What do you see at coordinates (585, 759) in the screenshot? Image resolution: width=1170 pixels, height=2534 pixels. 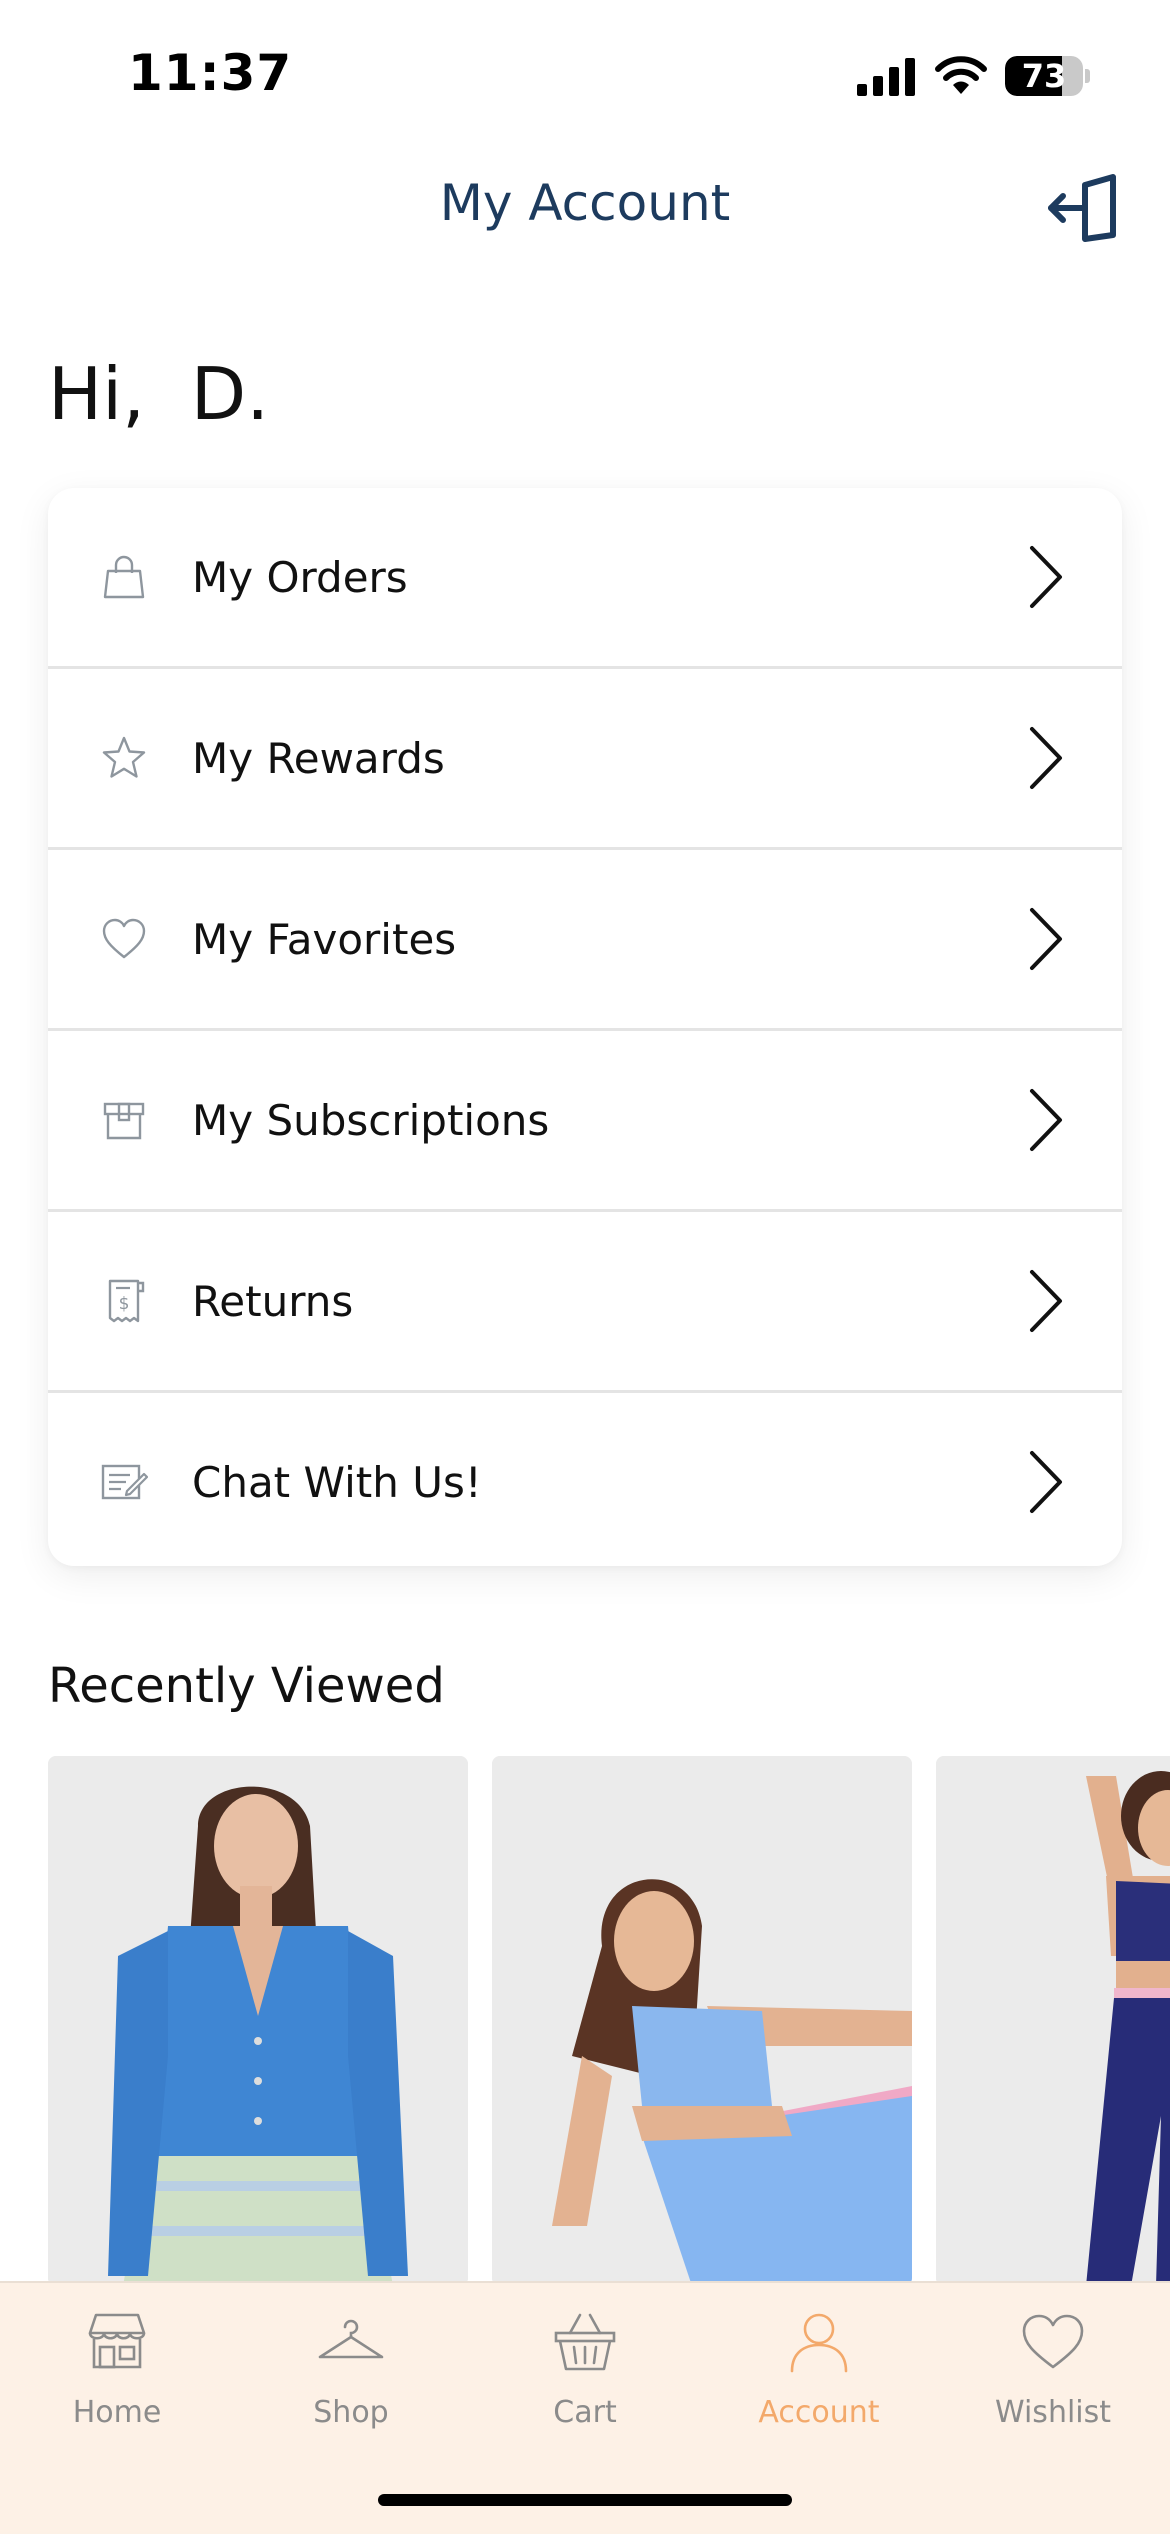 I see `menu-item-my-rewards: My Rewards` at bounding box center [585, 759].